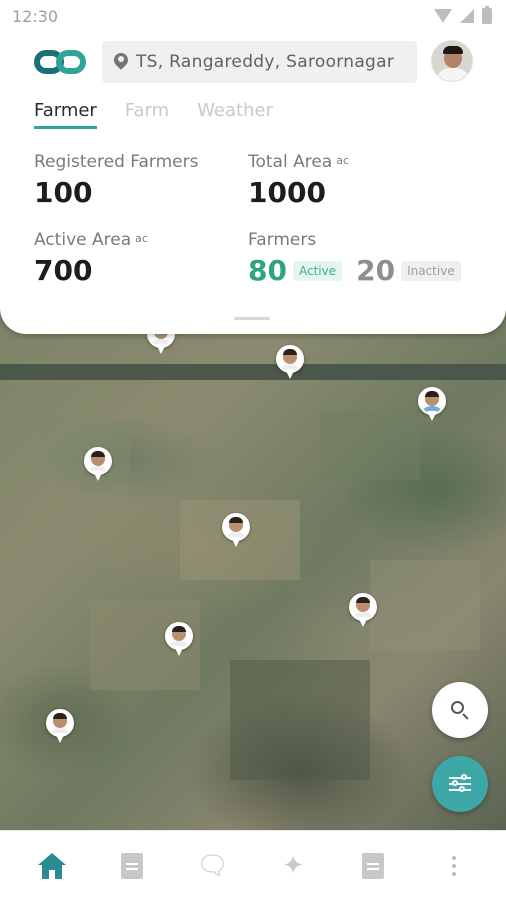  I want to click on edit-document-icon, so click(132, 865).